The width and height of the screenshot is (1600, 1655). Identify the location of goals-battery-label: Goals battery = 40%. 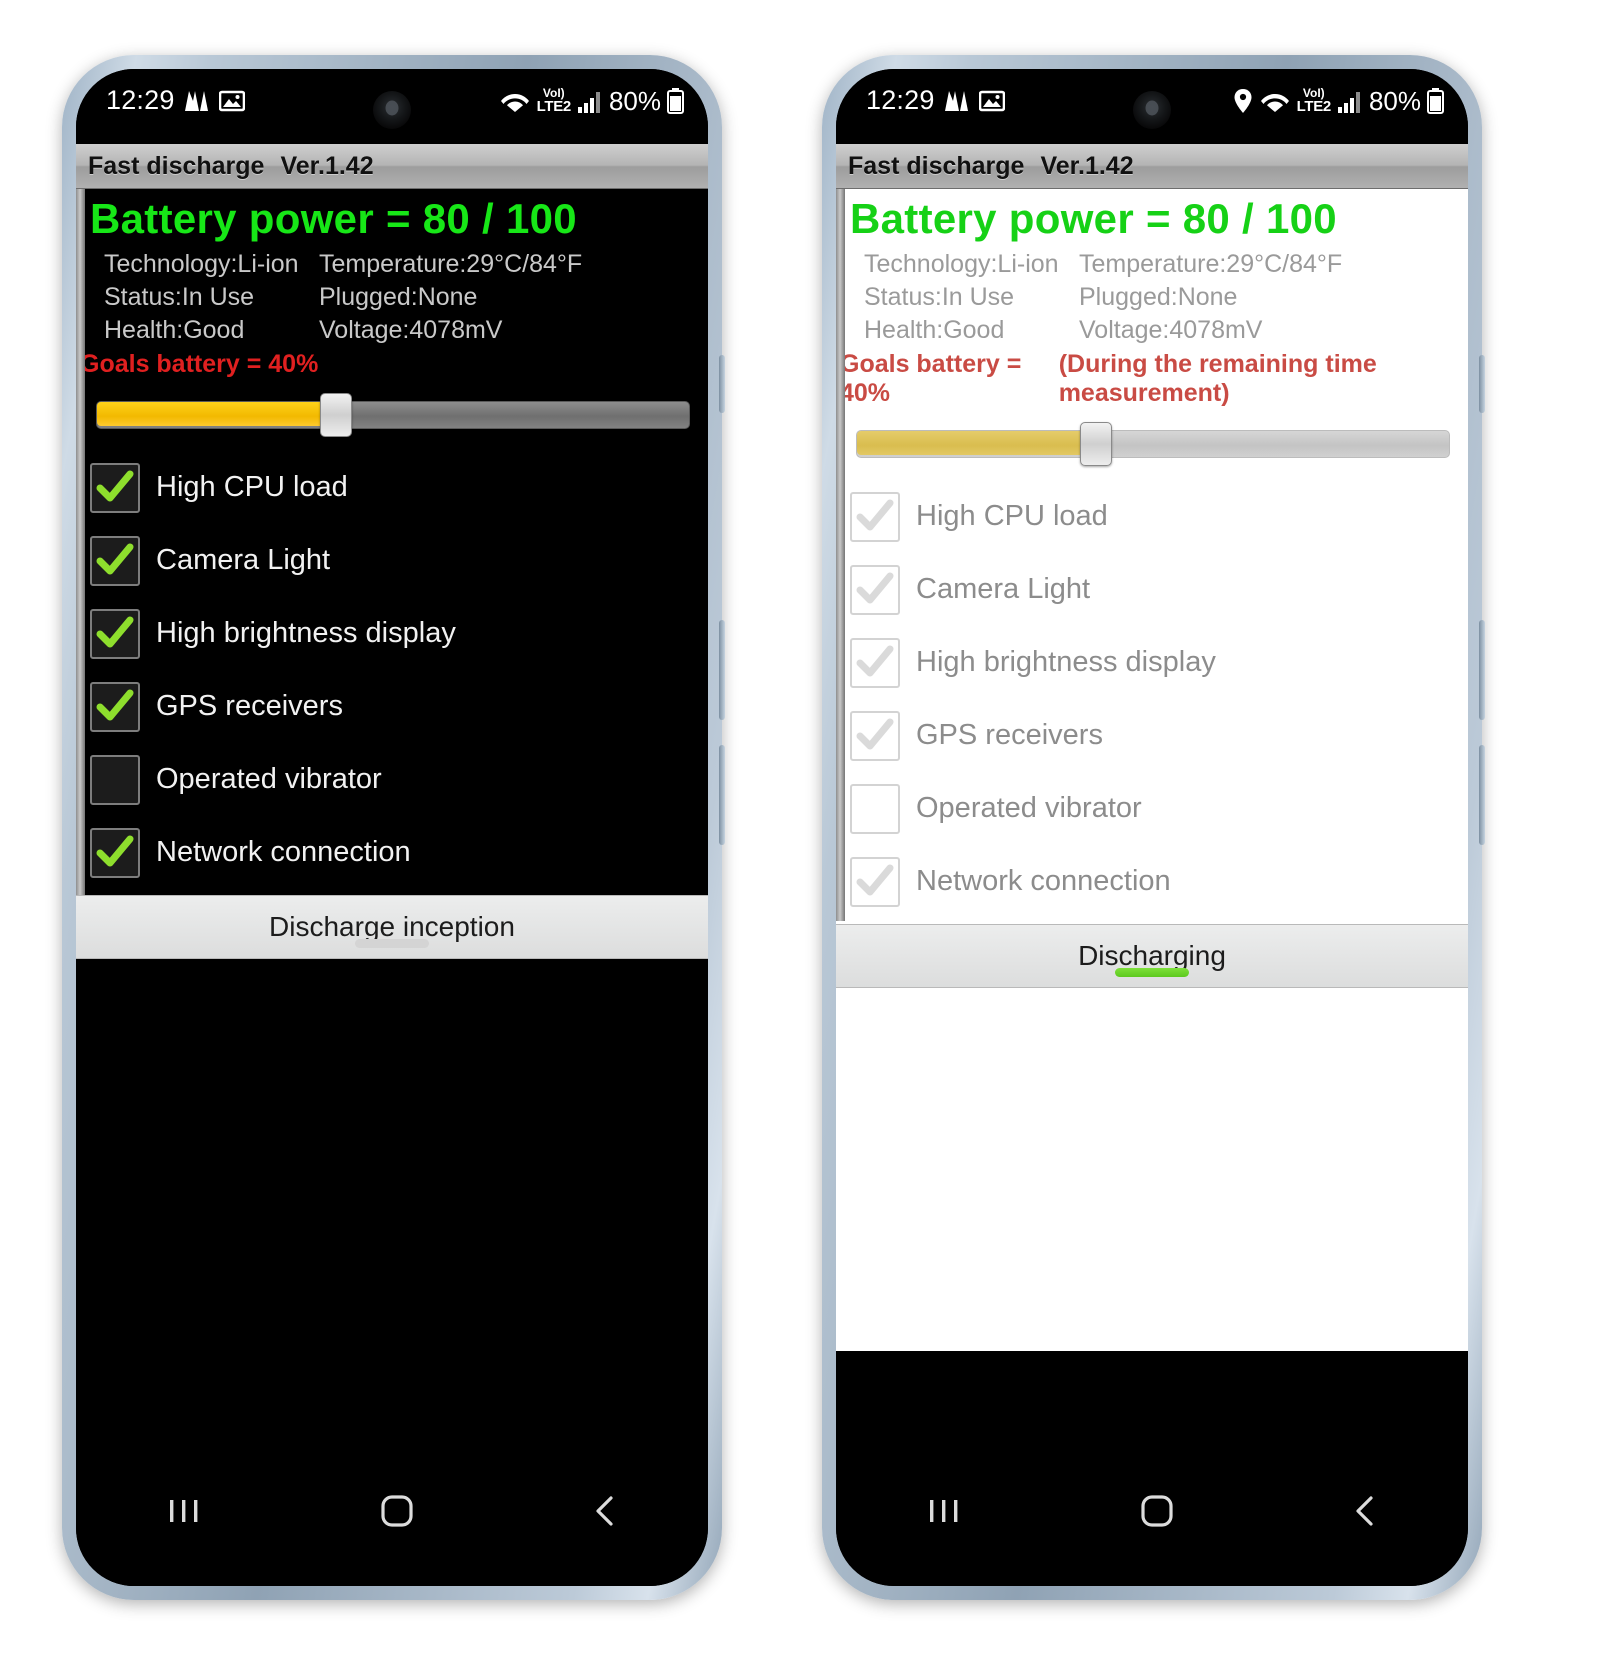
(199, 364).